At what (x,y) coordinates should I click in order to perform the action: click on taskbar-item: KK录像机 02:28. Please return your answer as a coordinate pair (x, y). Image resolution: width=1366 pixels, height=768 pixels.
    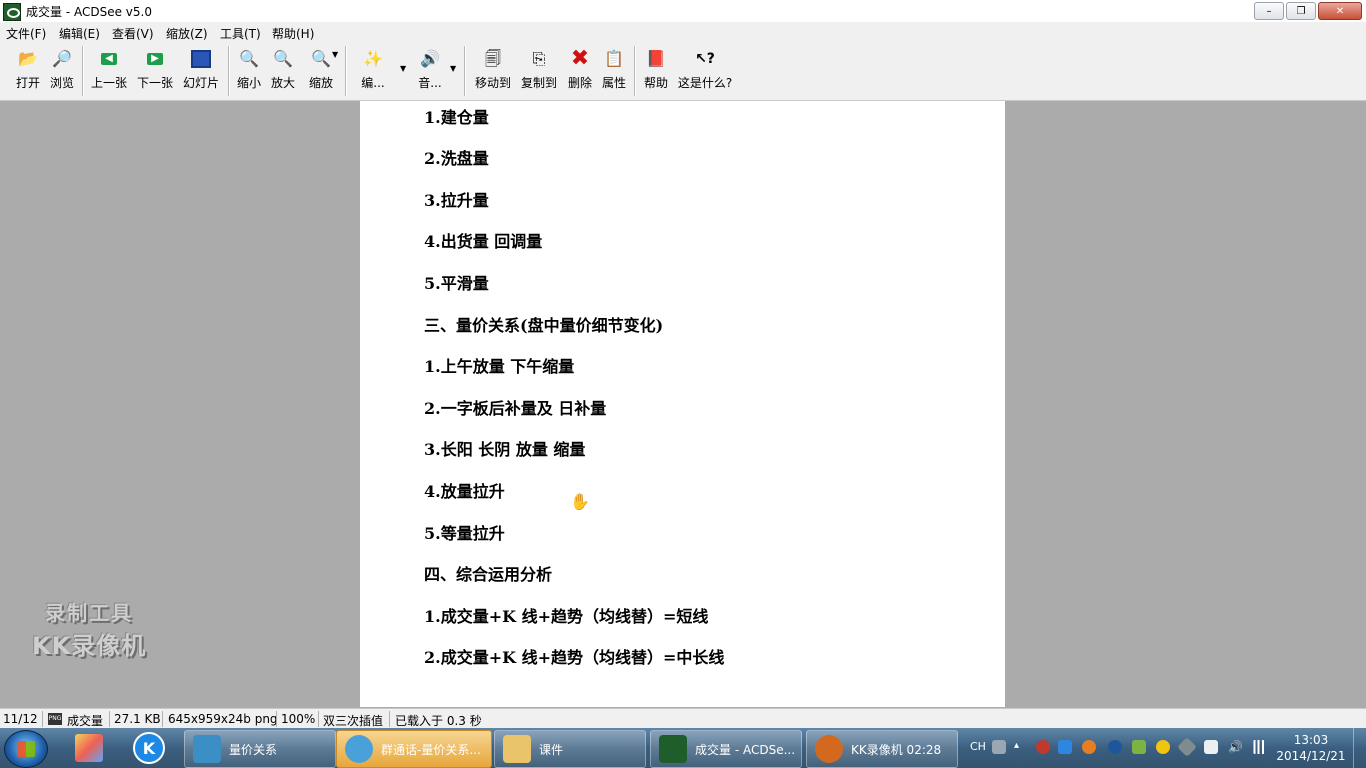
    Looking at the image, I should click on (882, 749).